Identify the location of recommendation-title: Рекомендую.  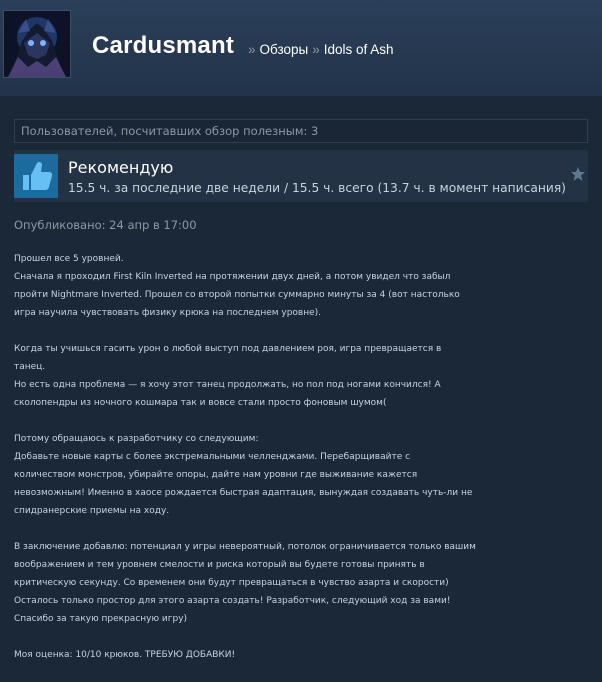
(120, 167).